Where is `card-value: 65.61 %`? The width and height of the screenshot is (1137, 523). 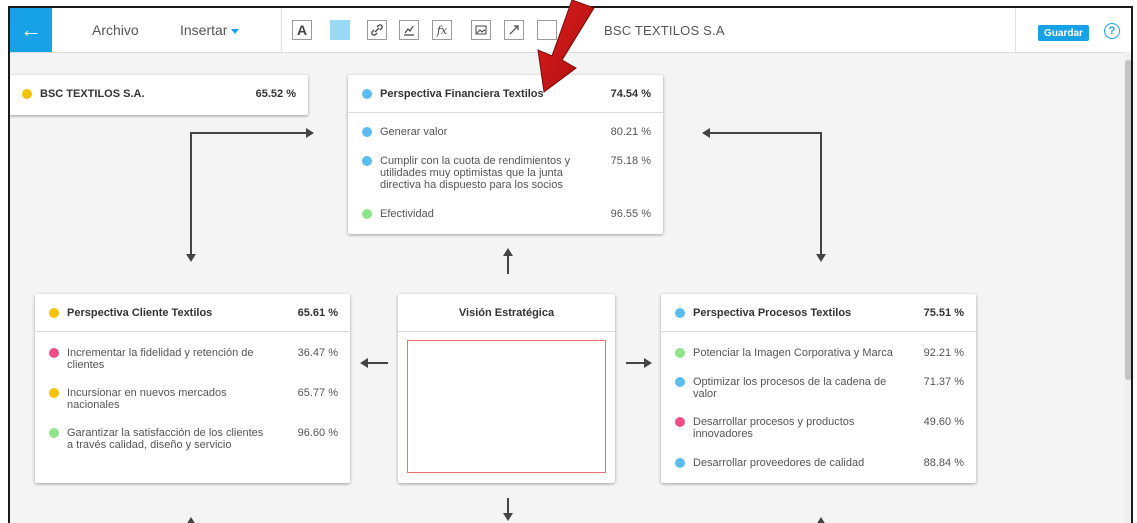 card-value: 65.61 % is located at coordinates (317, 313).